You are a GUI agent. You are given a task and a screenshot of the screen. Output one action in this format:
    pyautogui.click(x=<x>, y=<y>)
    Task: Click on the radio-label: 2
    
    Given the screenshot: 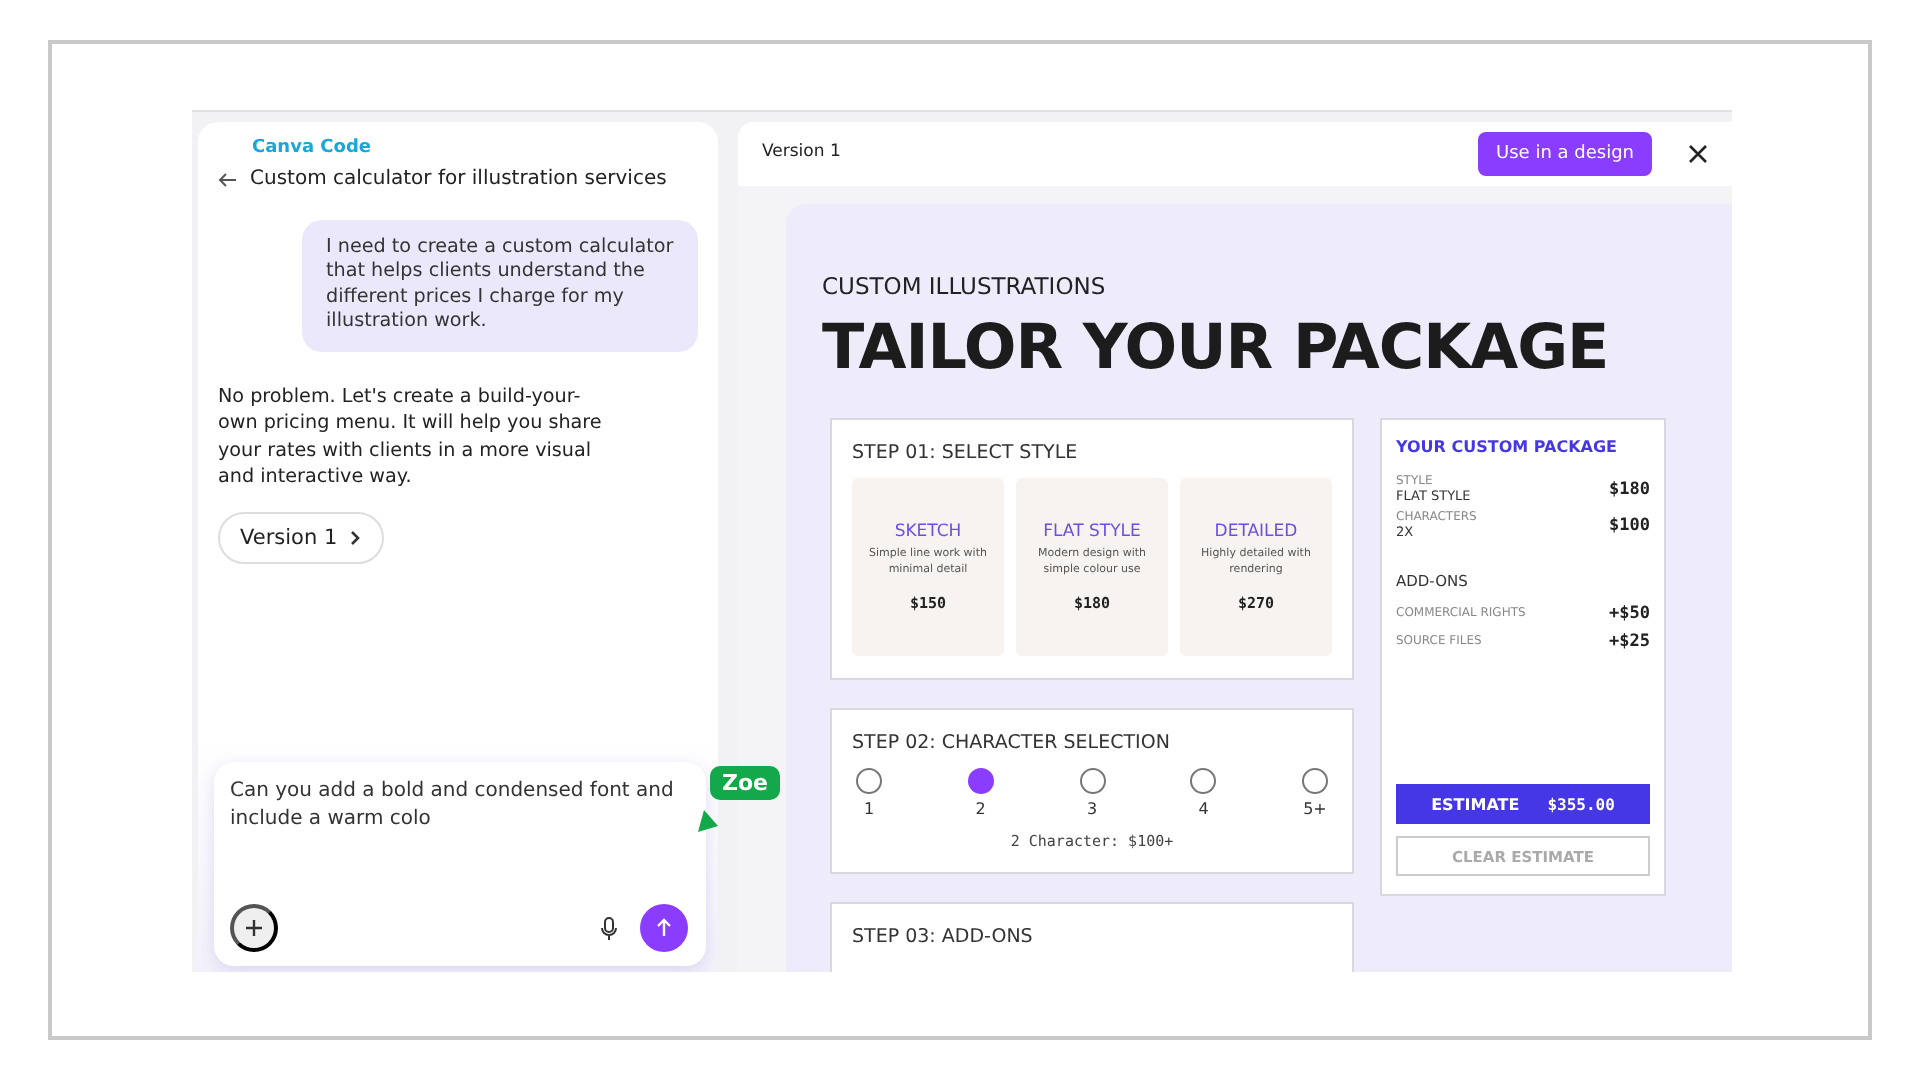 What is the action you would take?
    pyautogui.click(x=980, y=810)
    